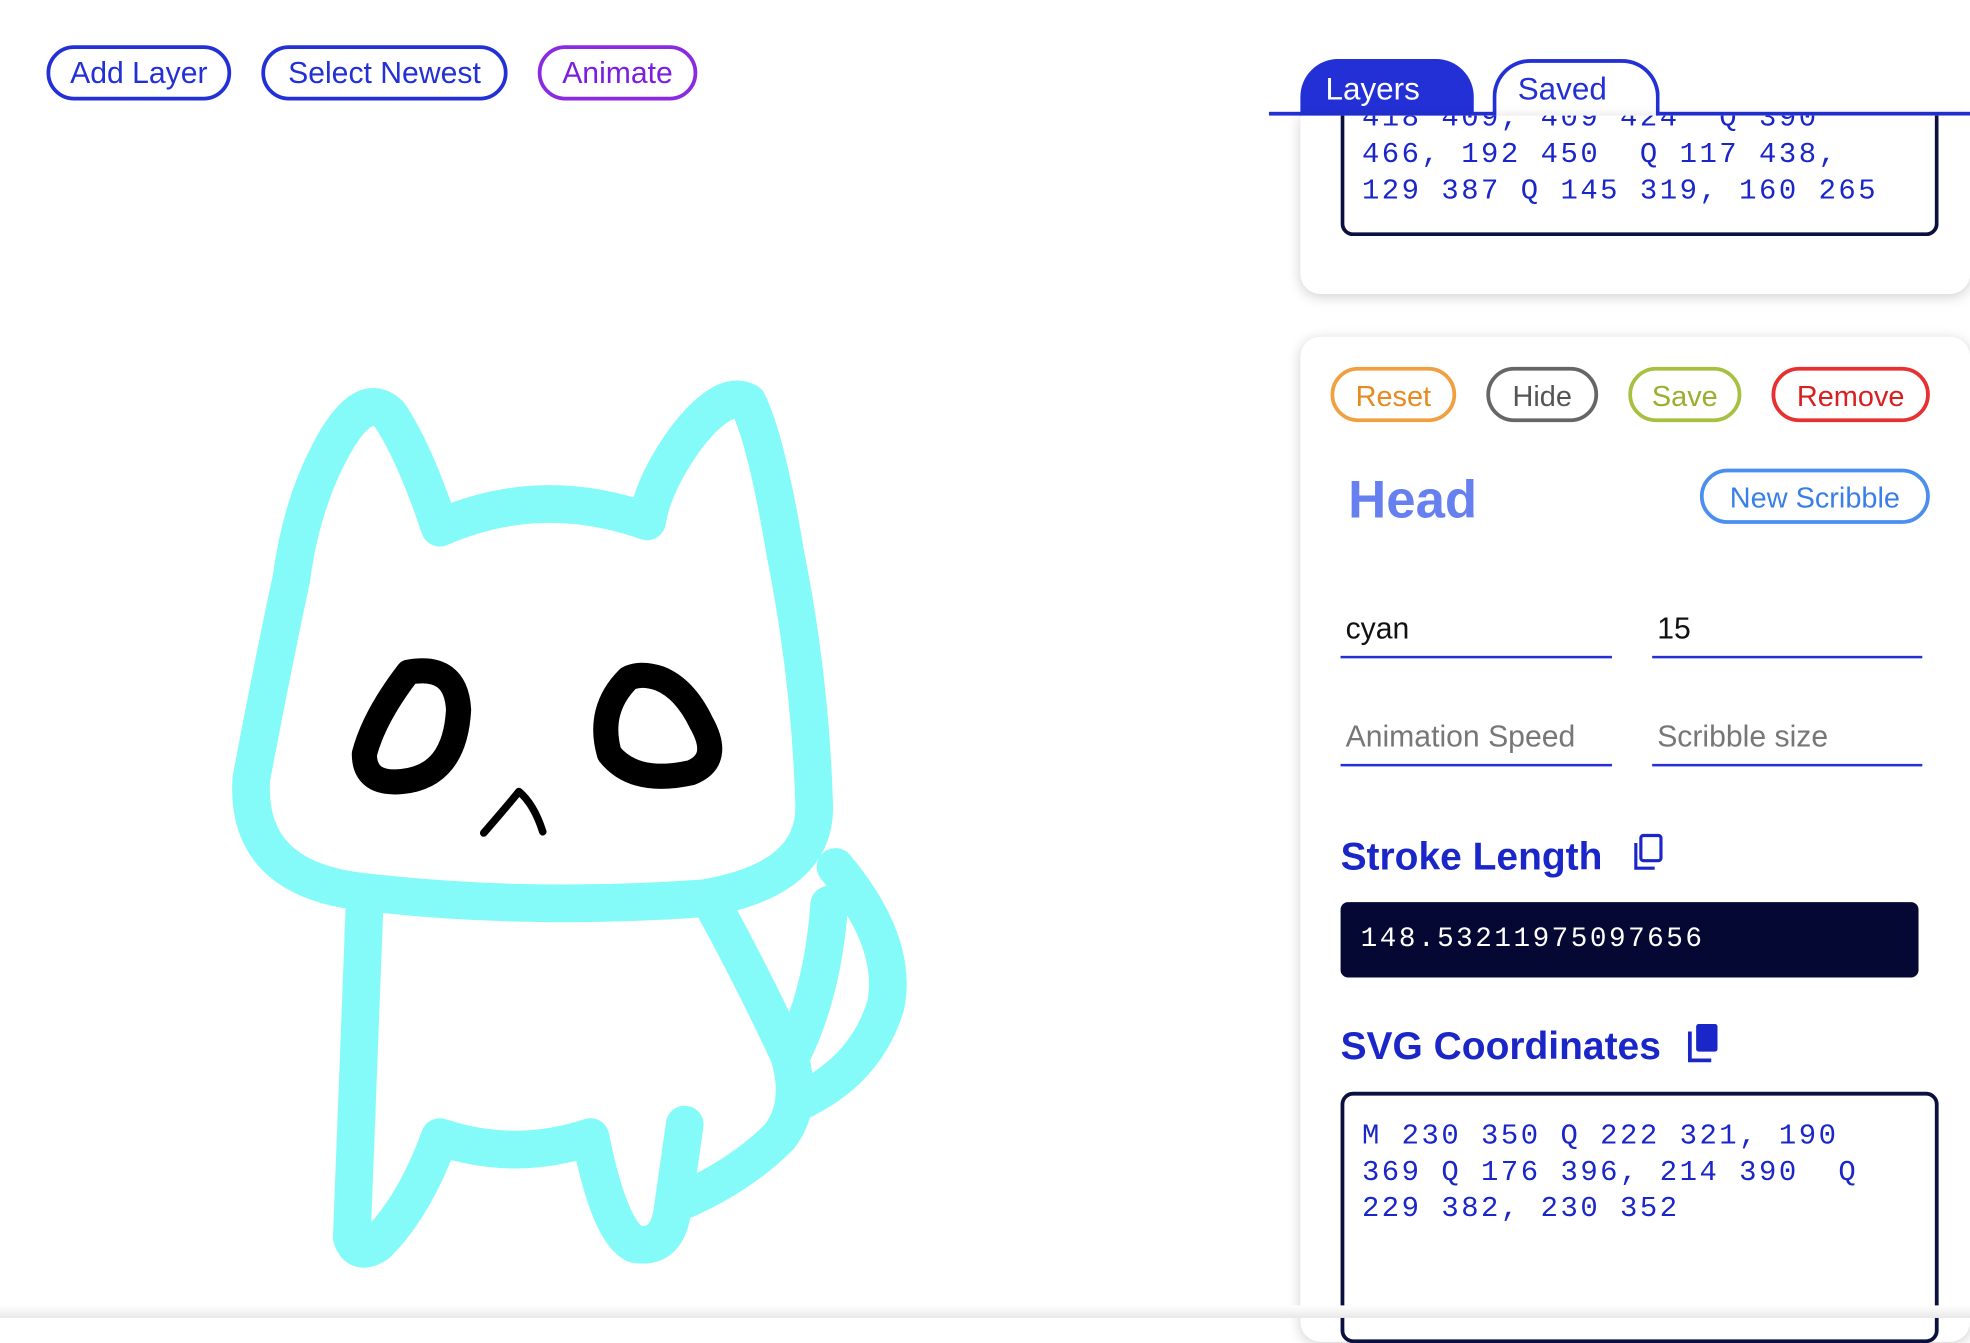 Image resolution: width=1970 pixels, height=1343 pixels. I want to click on add-layer-button: Add Layer, so click(139, 73).